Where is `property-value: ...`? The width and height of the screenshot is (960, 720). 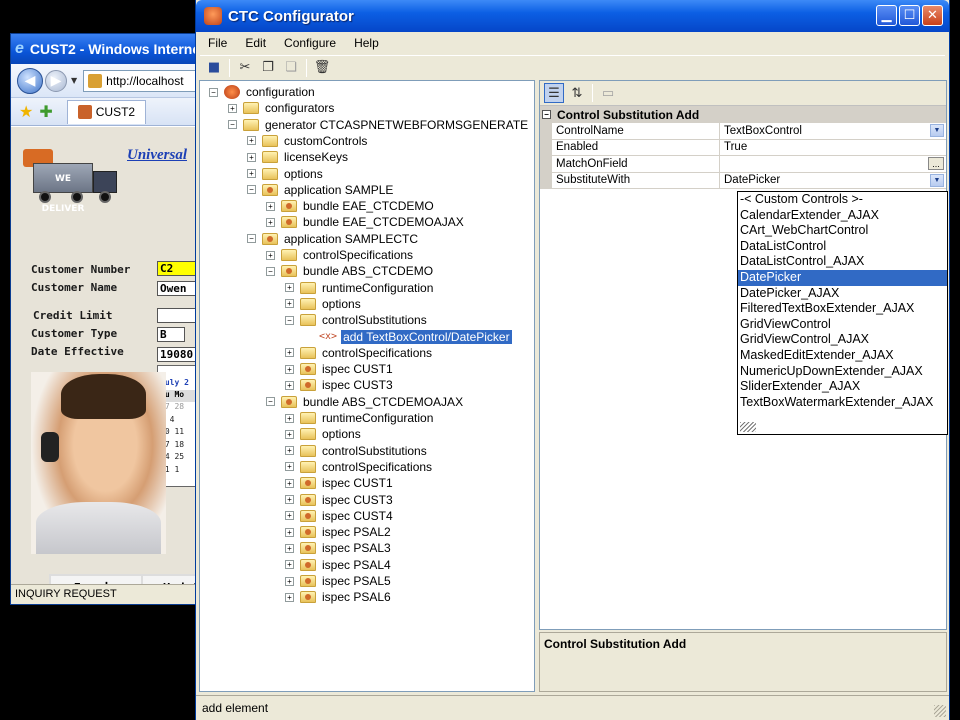
property-value: ... is located at coordinates (833, 164).